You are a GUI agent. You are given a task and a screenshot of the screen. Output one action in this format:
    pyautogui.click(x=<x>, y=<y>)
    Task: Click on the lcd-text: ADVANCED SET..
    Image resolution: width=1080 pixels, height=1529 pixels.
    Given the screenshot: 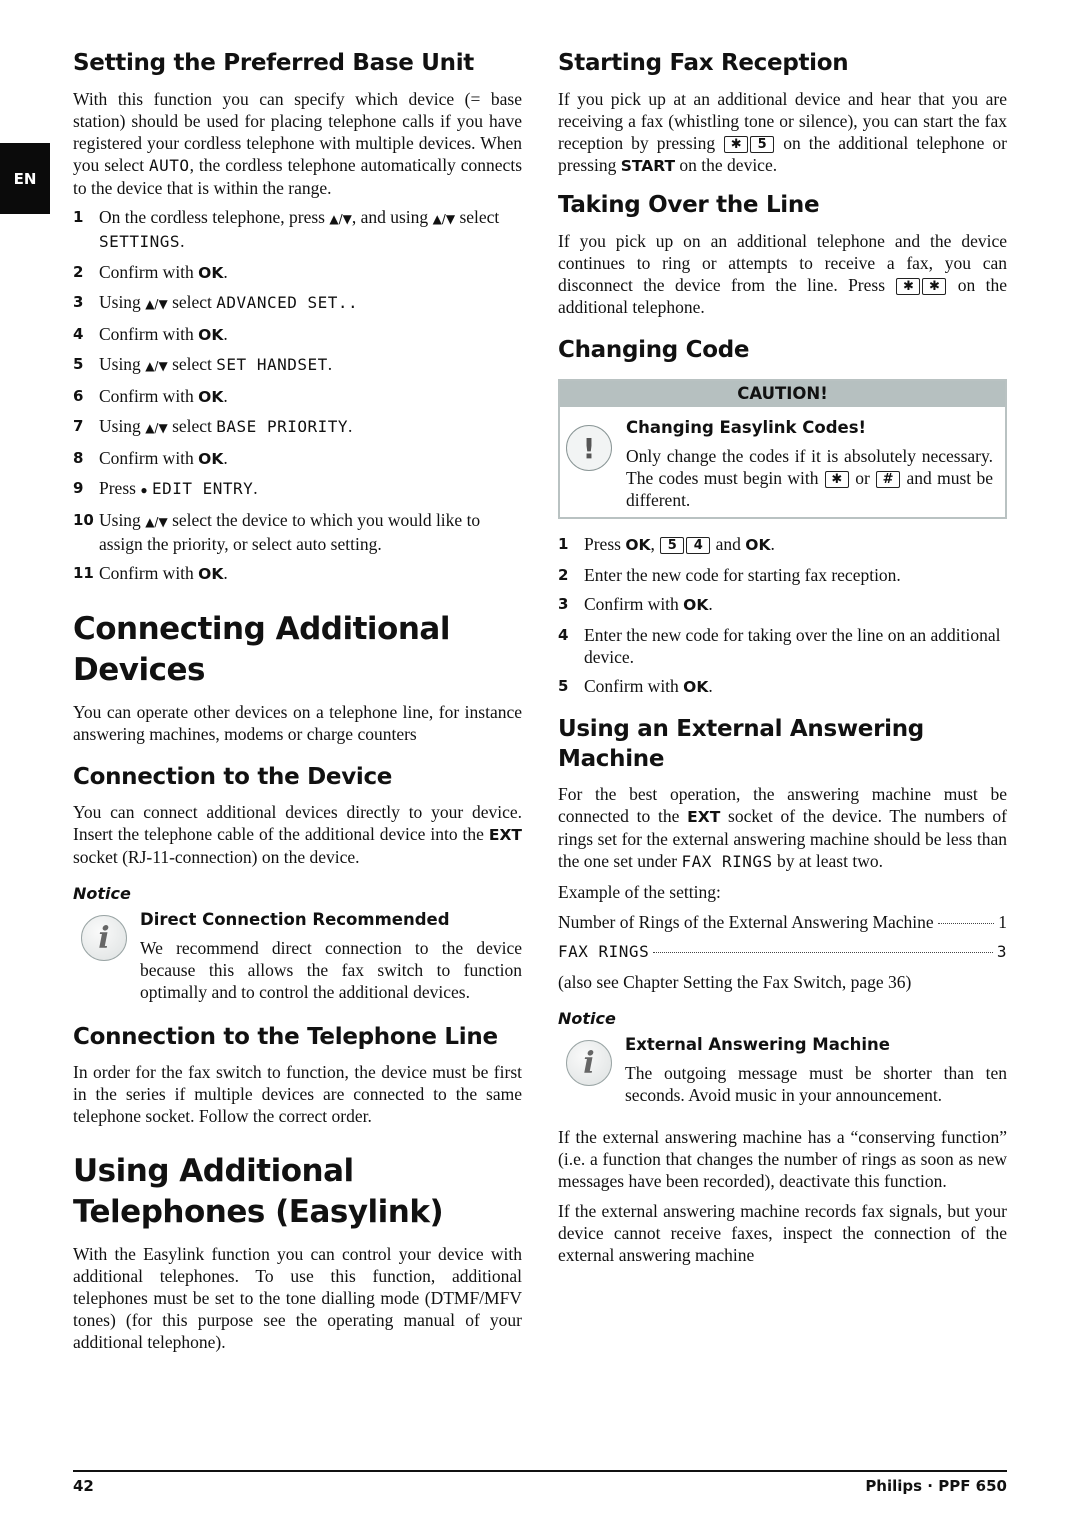 What is the action you would take?
    pyautogui.click(x=287, y=302)
    